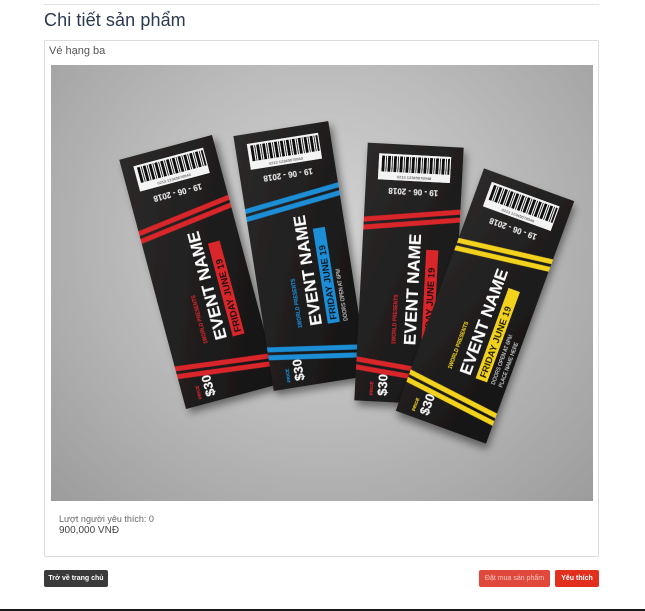  Describe the element at coordinates (577, 578) in the screenshot. I see `favorite-button: Yêu thích` at that location.